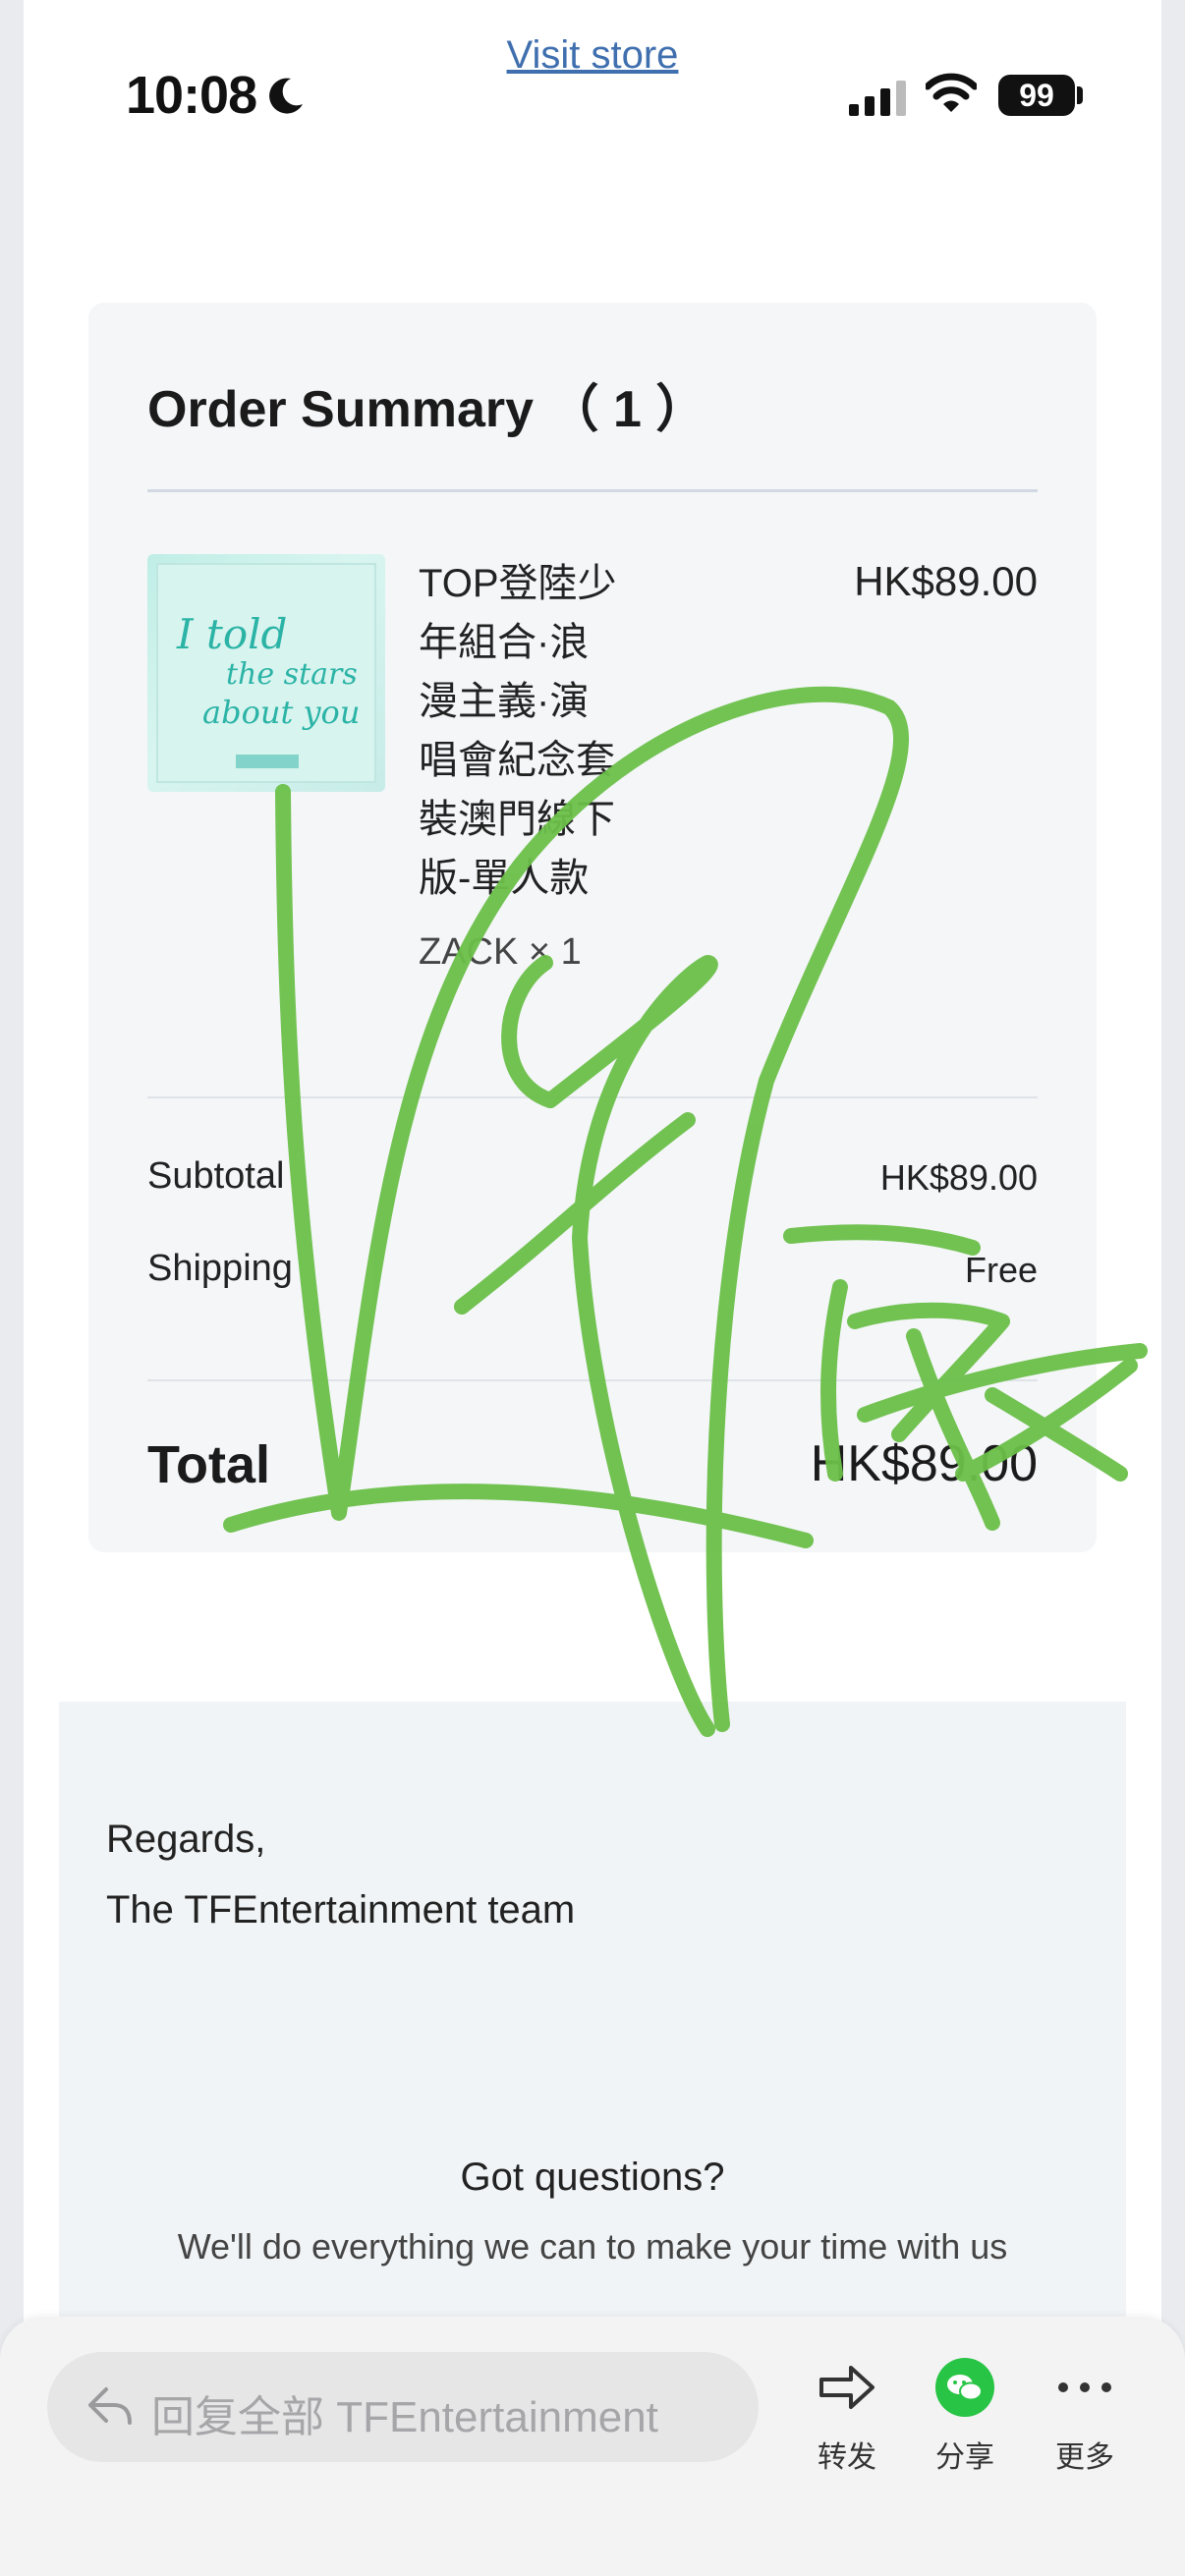 This screenshot has height=2576, width=1185. Describe the element at coordinates (847, 2457) in the screenshot. I see `forward-label: 转发` at that location.